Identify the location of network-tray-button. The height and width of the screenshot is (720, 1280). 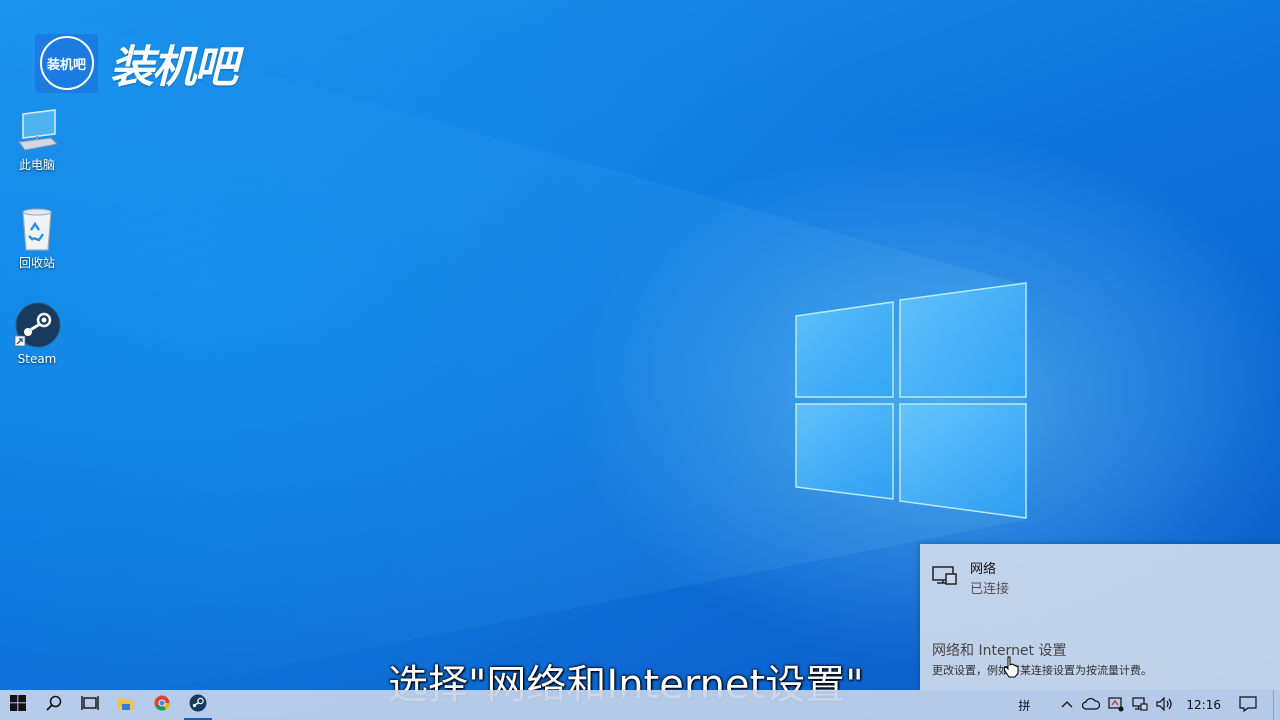
(1140, 705).